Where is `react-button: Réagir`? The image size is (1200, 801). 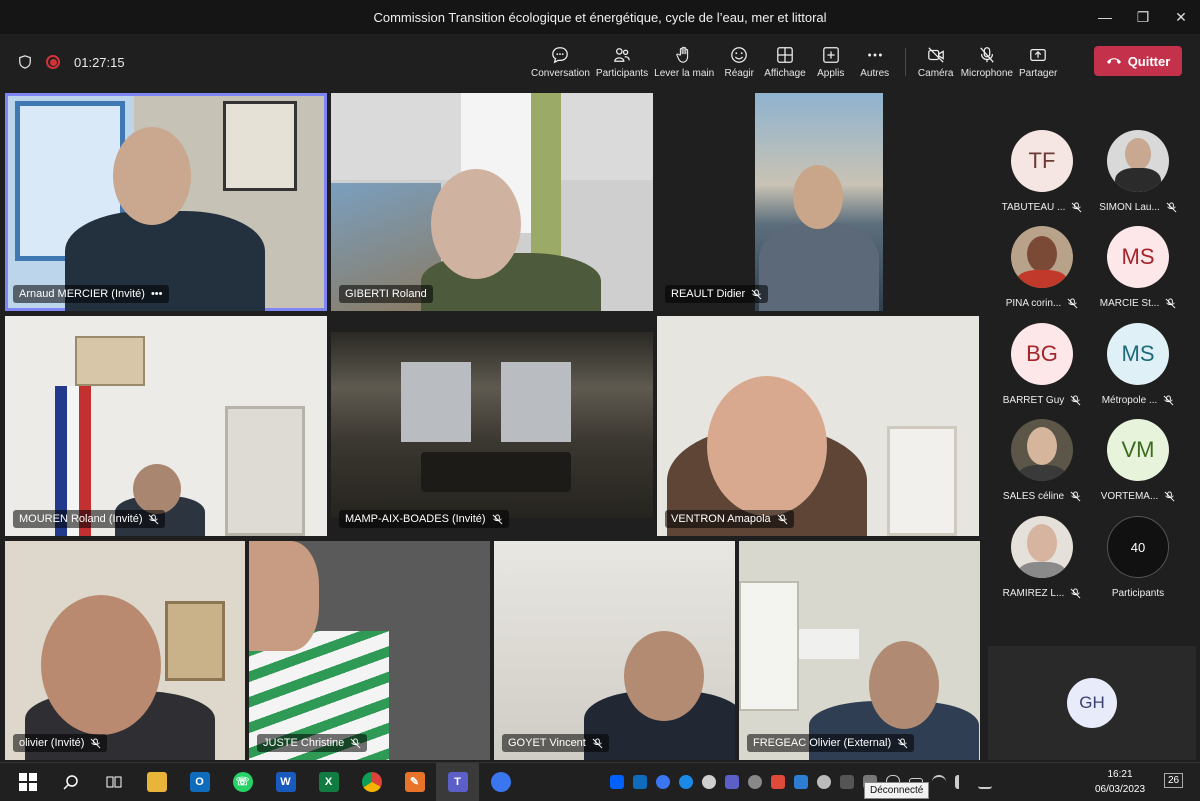 react-button: Réagir is located at coordinates (739, 62).